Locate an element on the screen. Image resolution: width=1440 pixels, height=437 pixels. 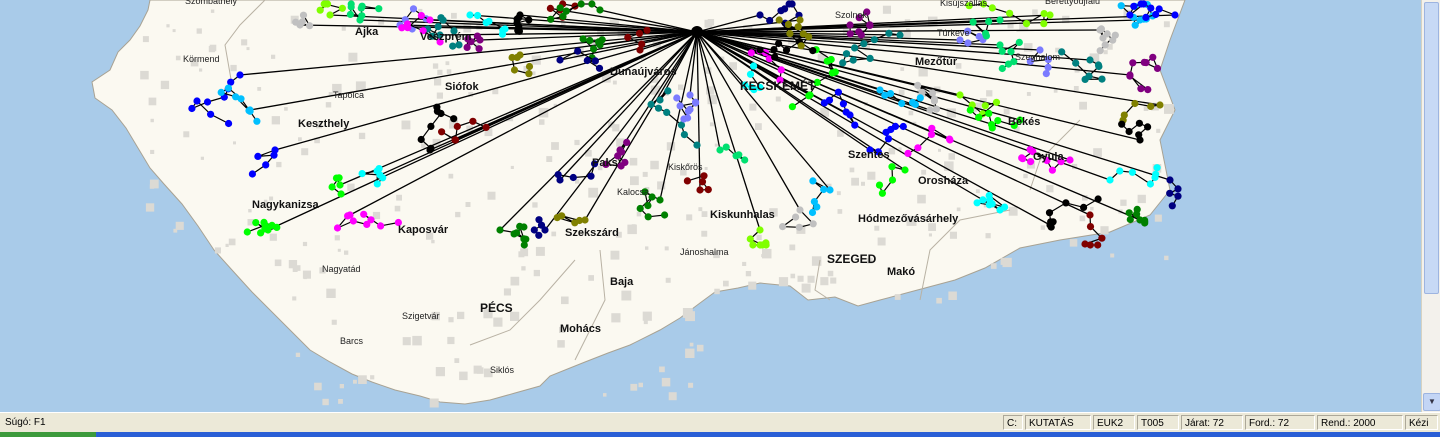
depot-hub is located at coordinates (697, 32).